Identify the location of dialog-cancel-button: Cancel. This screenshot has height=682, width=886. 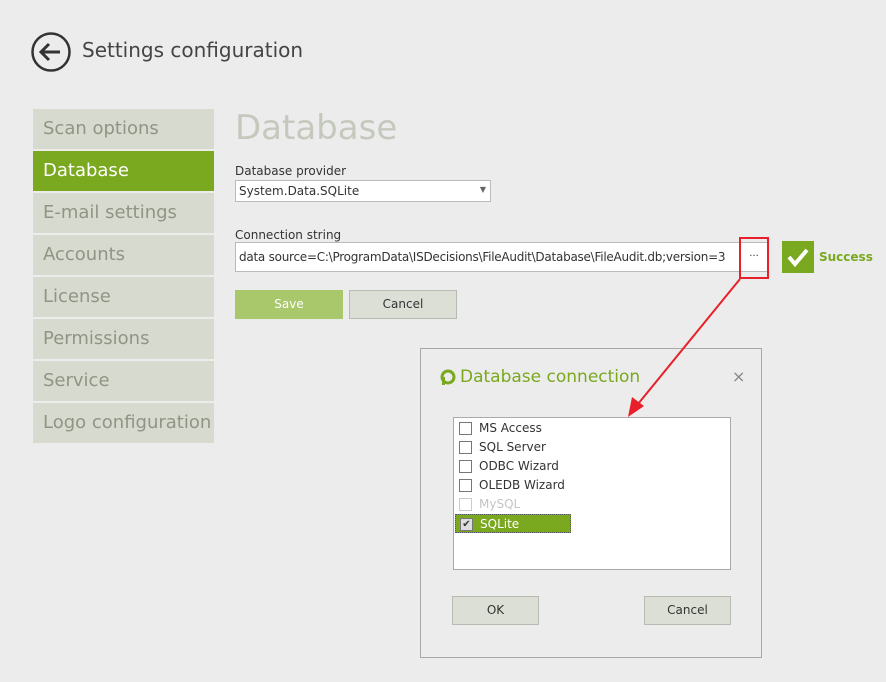
(687, 610).